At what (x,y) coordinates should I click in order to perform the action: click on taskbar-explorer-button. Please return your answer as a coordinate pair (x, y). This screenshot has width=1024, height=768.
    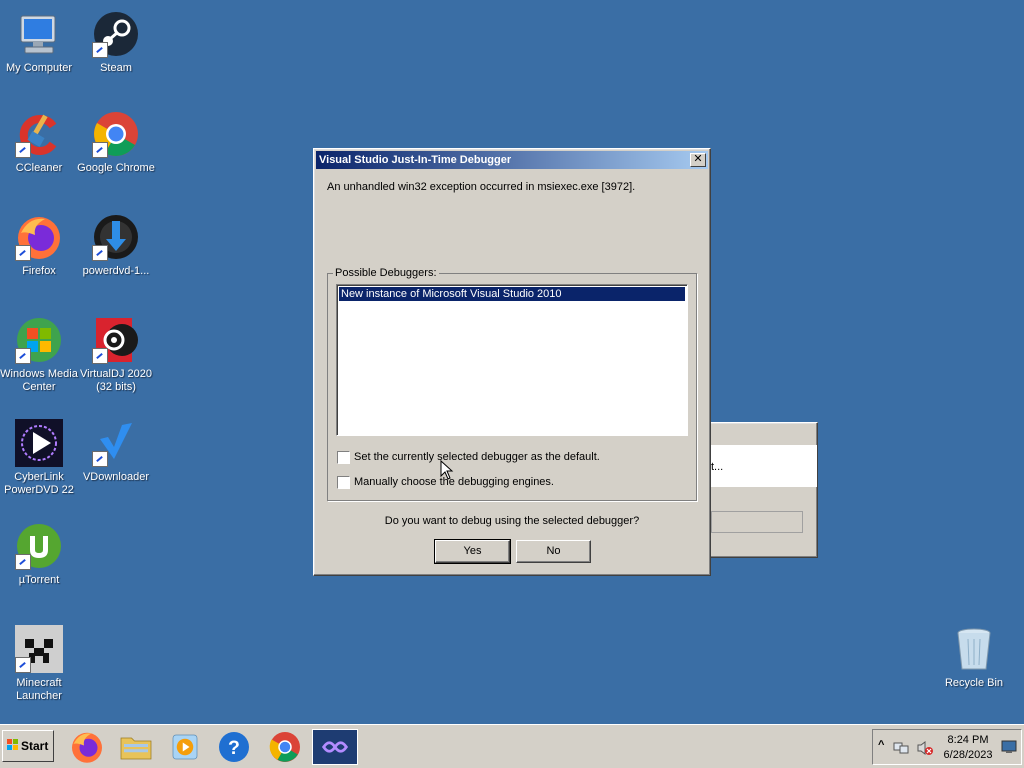
    Looking at the image, I should click on (136, 747).